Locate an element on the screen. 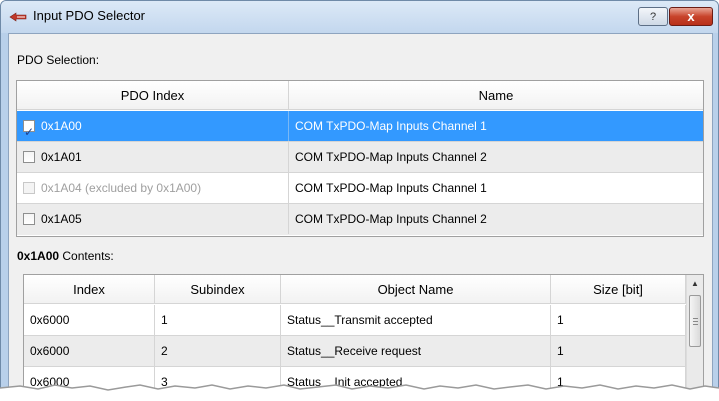  pdo-index-cell: 0x1A00 is located at coordinates (153, 126).